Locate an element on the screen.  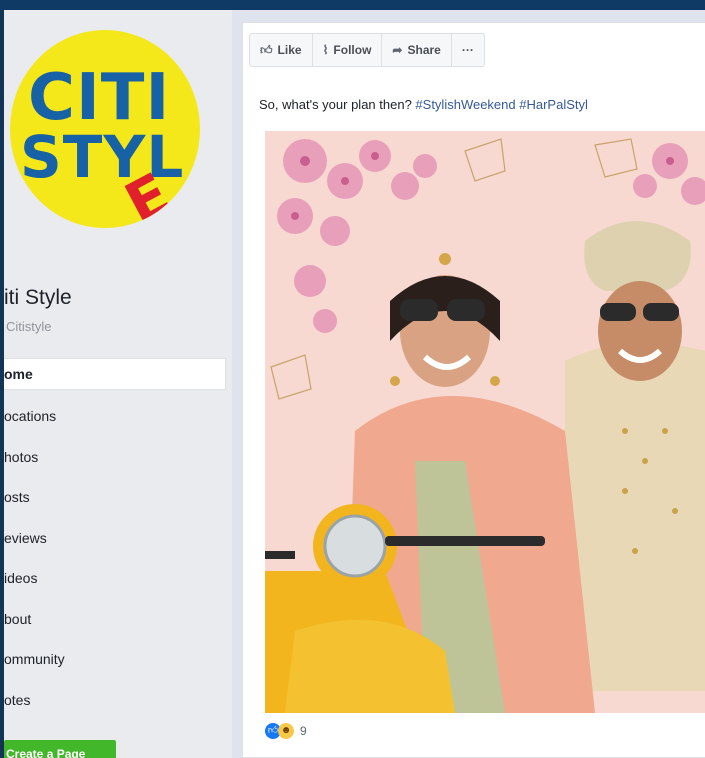
logo-text-line1: CITI is located at coordinates (99, 98).